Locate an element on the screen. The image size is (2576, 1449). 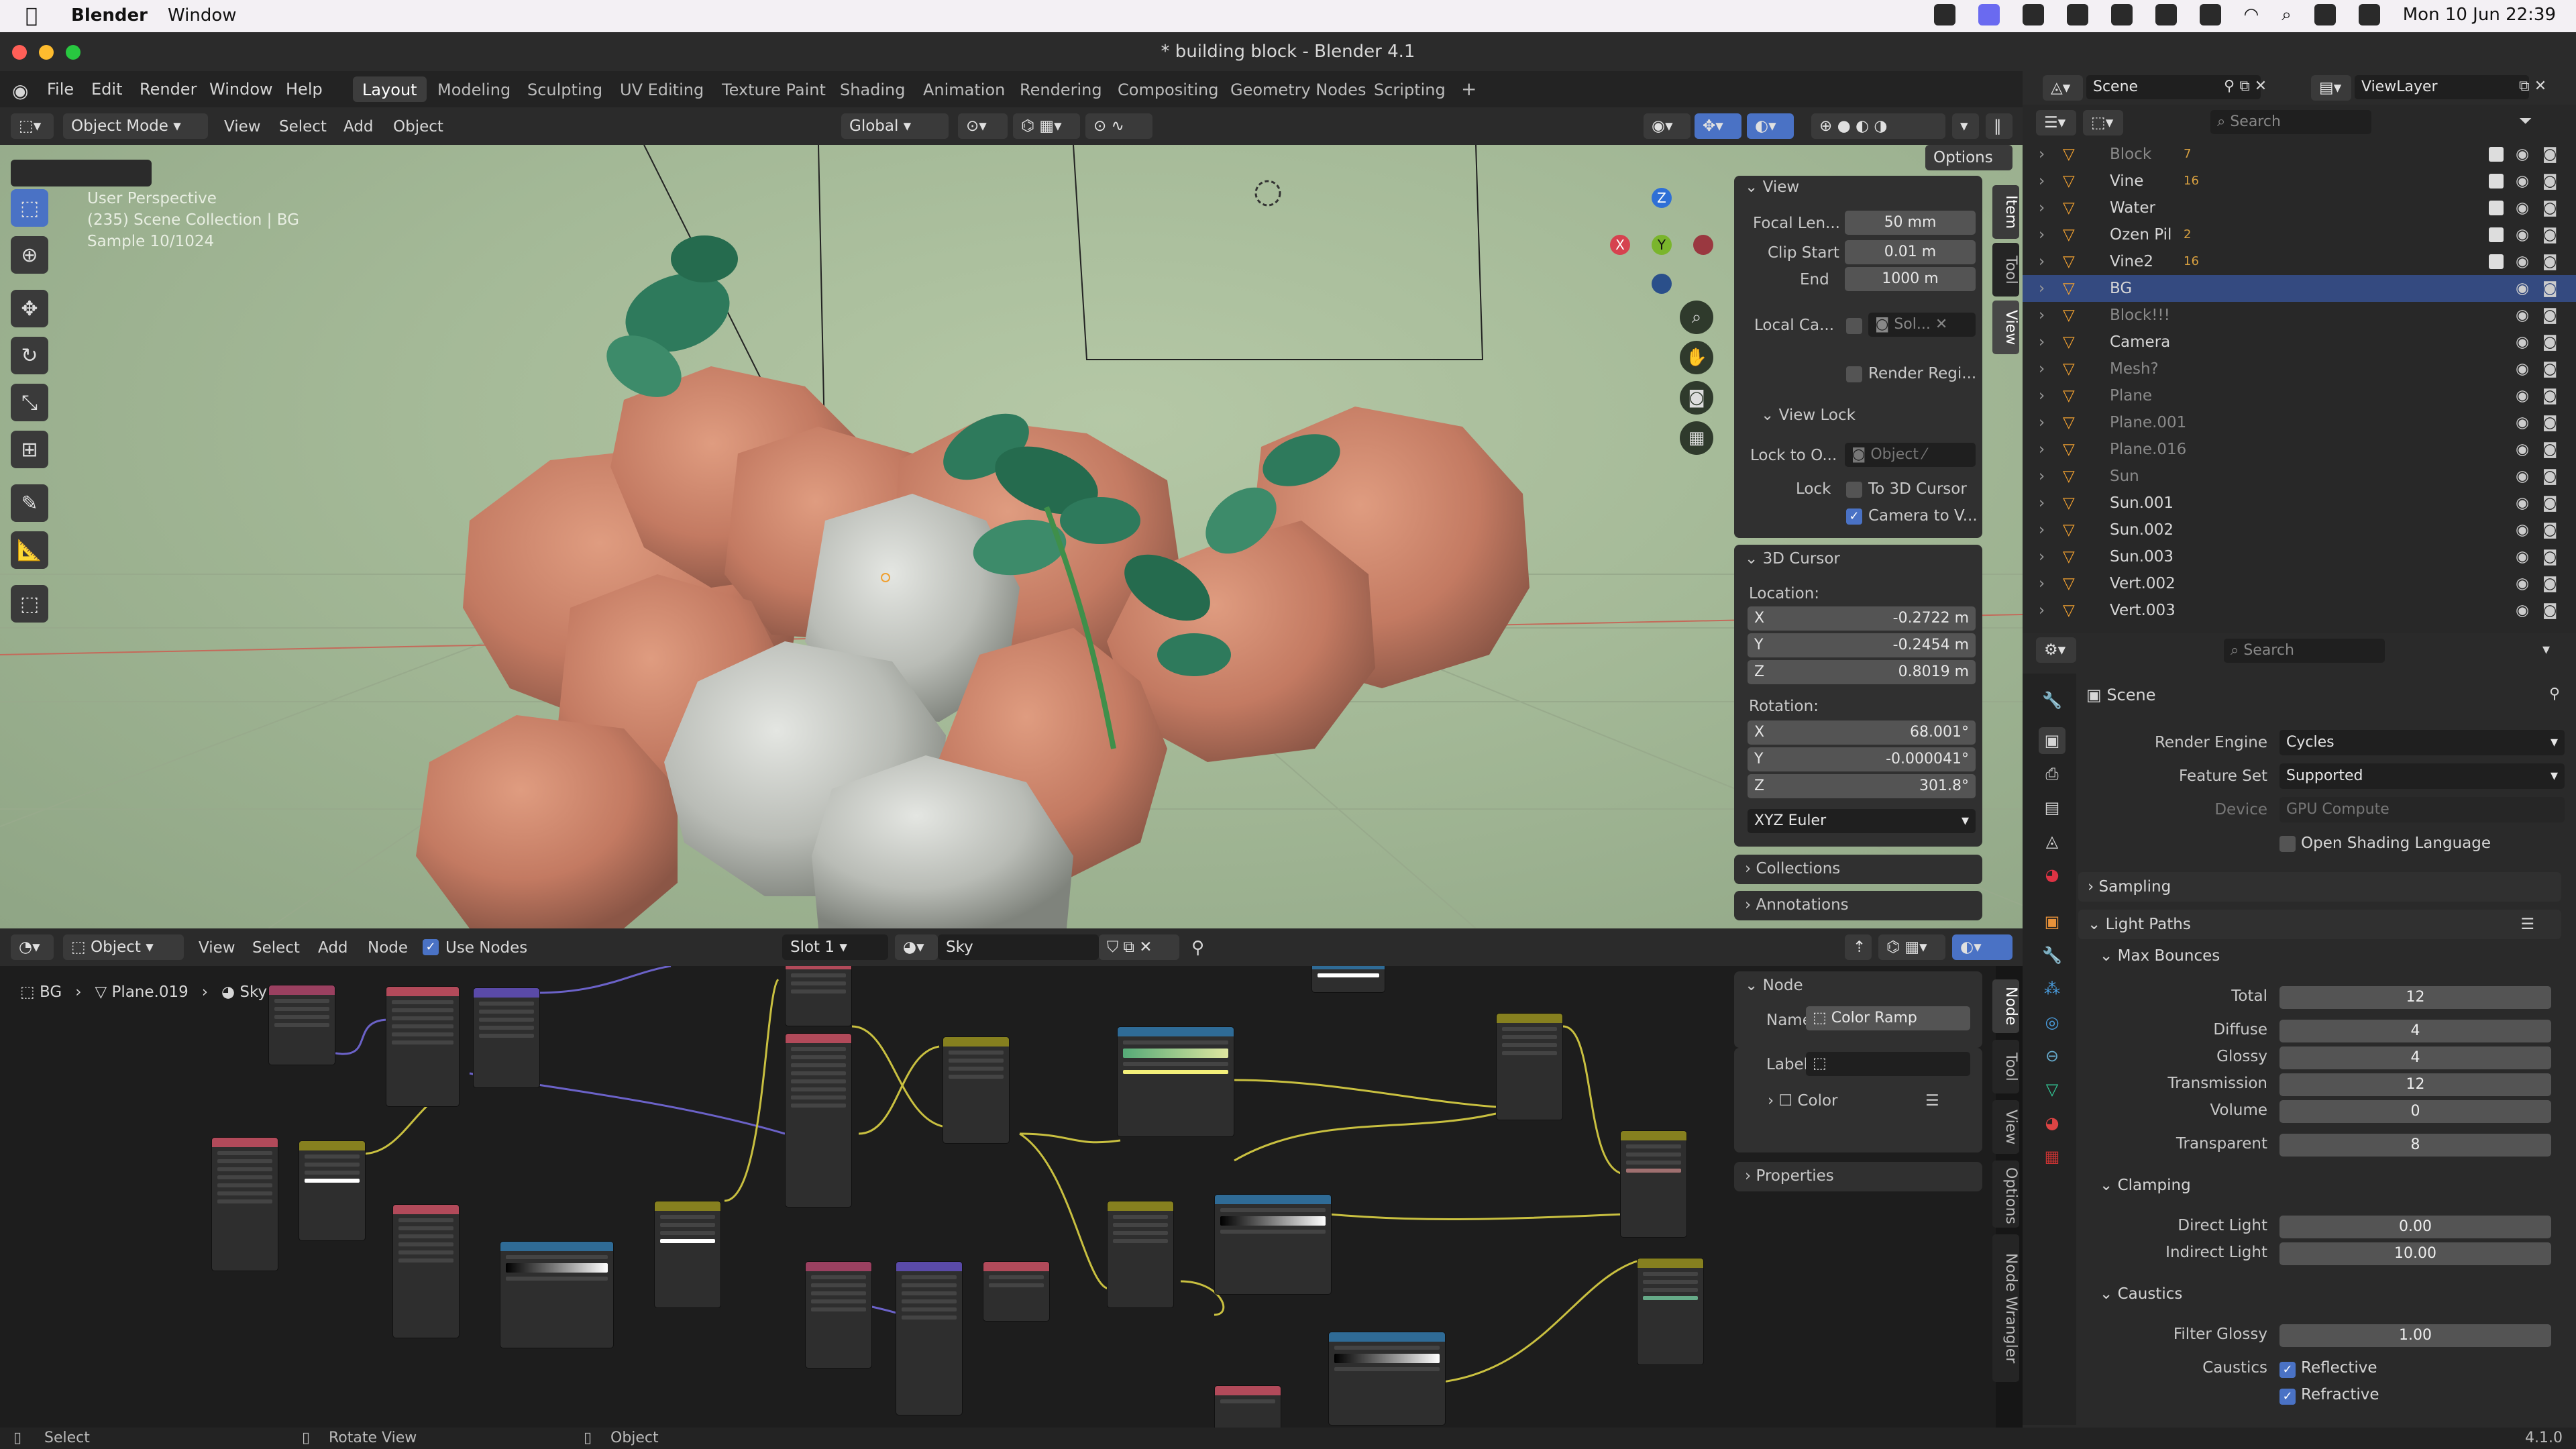
viewport-menu-add: Add is located at coordinates (358, 127).